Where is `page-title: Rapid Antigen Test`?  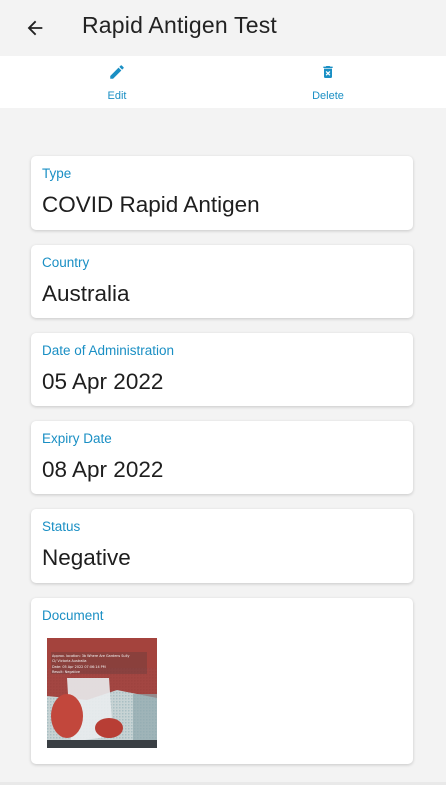
page-title: Rapid Antigen Test is located at coordinates (179, 25).